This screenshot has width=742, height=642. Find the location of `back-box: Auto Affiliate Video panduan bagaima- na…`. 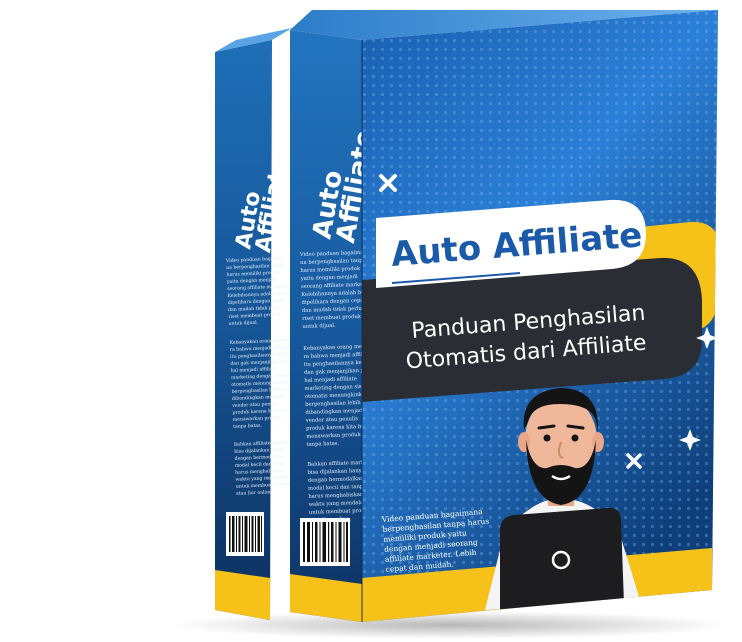

back-box: Auto Affiliate Video panduan bagaima- na… is located at coordinates (255, 324).